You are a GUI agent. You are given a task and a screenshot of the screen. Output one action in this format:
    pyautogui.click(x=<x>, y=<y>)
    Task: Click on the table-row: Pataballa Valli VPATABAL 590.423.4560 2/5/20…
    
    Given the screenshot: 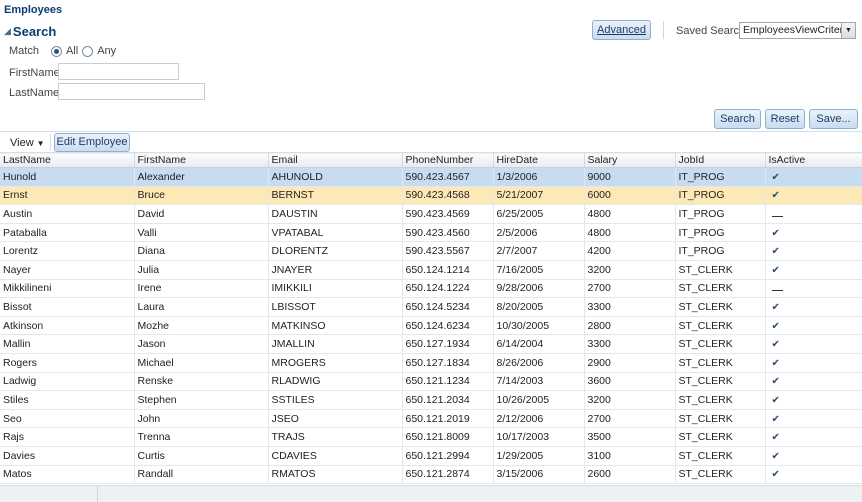 What is the action you would take?
    pyautogui.click(x=431, y=233)
    